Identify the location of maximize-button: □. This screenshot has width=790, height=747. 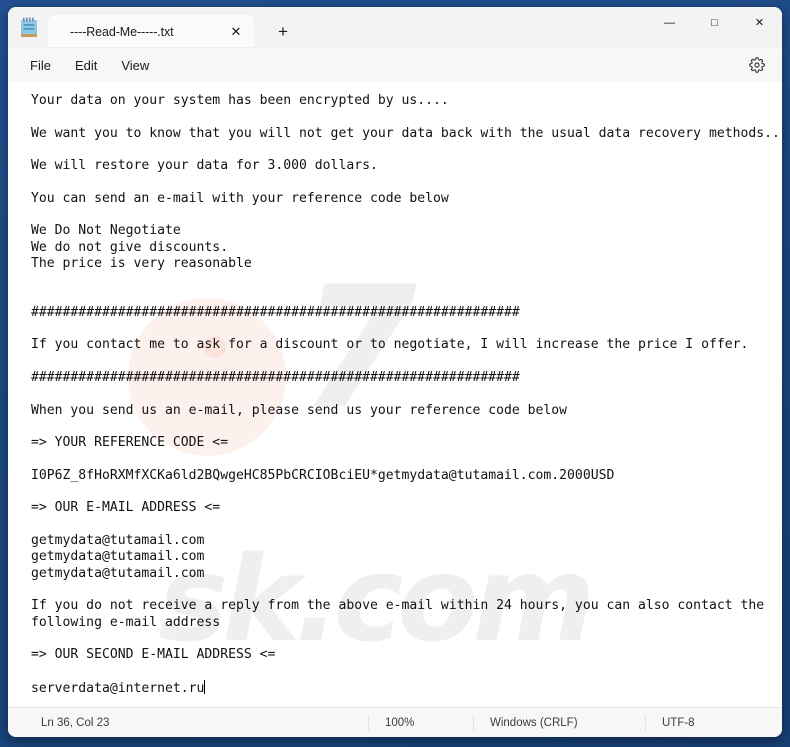
(714, 23).